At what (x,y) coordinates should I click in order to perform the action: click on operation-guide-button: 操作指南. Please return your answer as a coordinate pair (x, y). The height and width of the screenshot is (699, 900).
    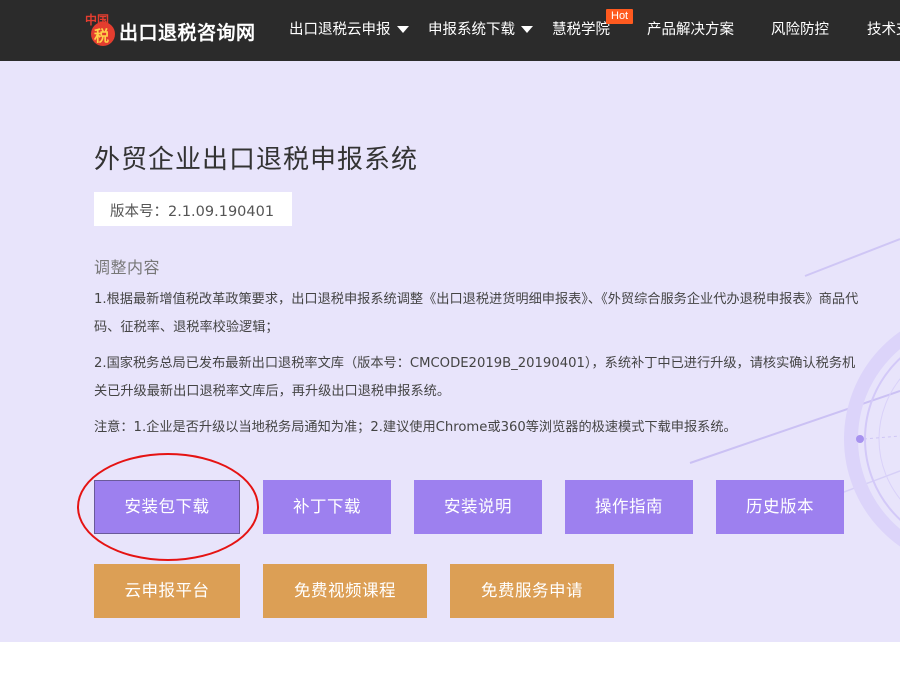
    Looking at the image, I should click on (629, 507).